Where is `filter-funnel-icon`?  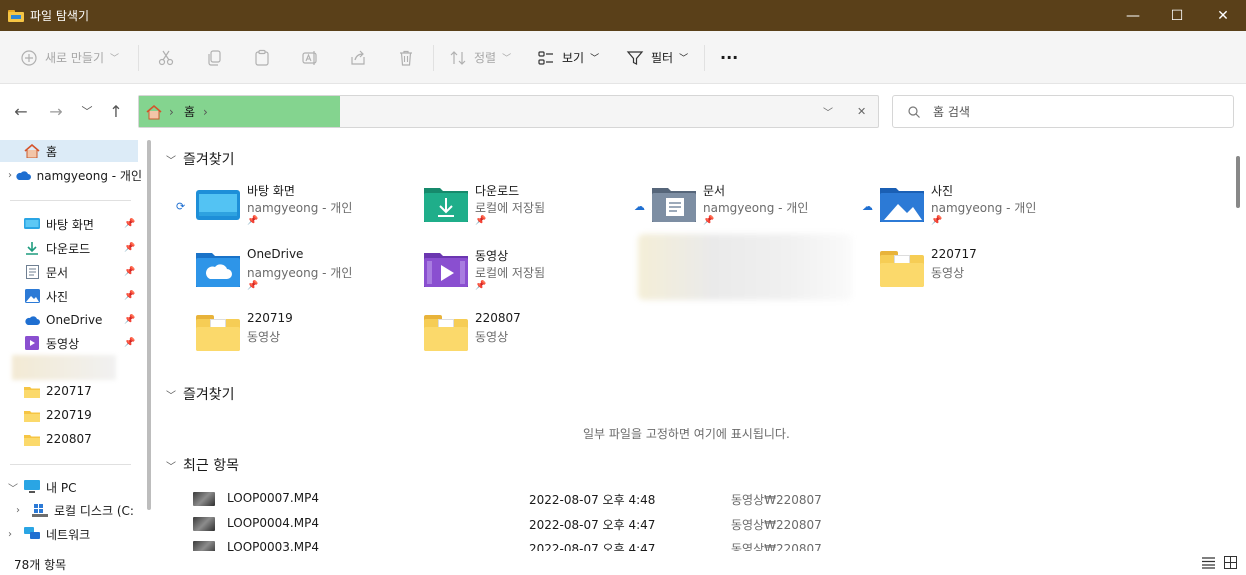
filter-funnel-icon is located at coordinates (635, 57).